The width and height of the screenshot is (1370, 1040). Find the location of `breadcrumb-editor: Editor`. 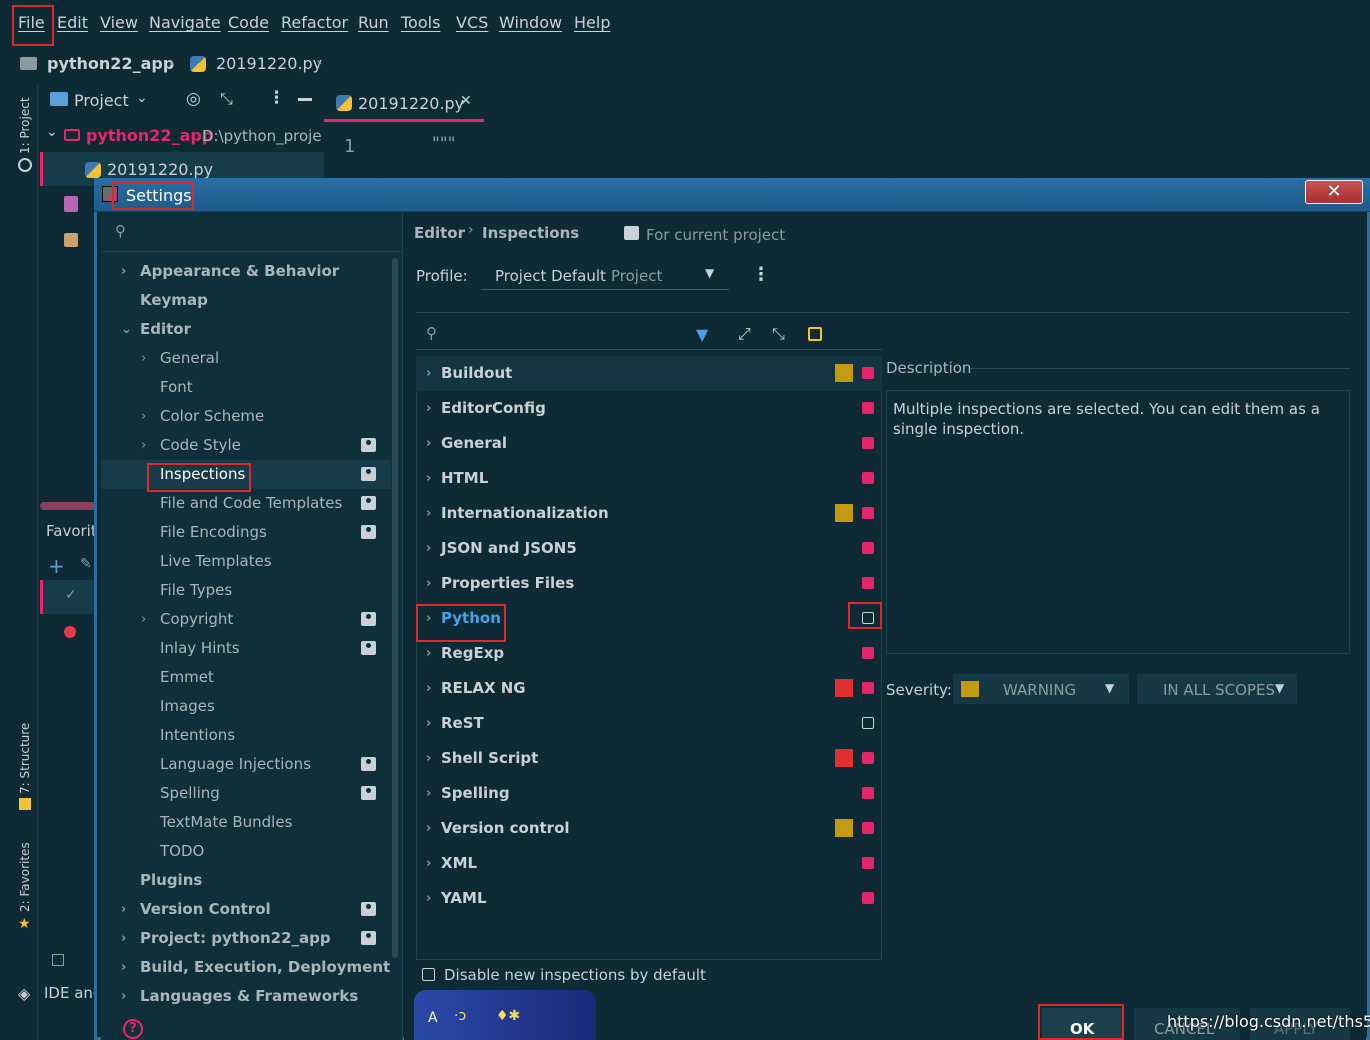

breadcrumb-editor: Editor is located at coordinates (439, 233).